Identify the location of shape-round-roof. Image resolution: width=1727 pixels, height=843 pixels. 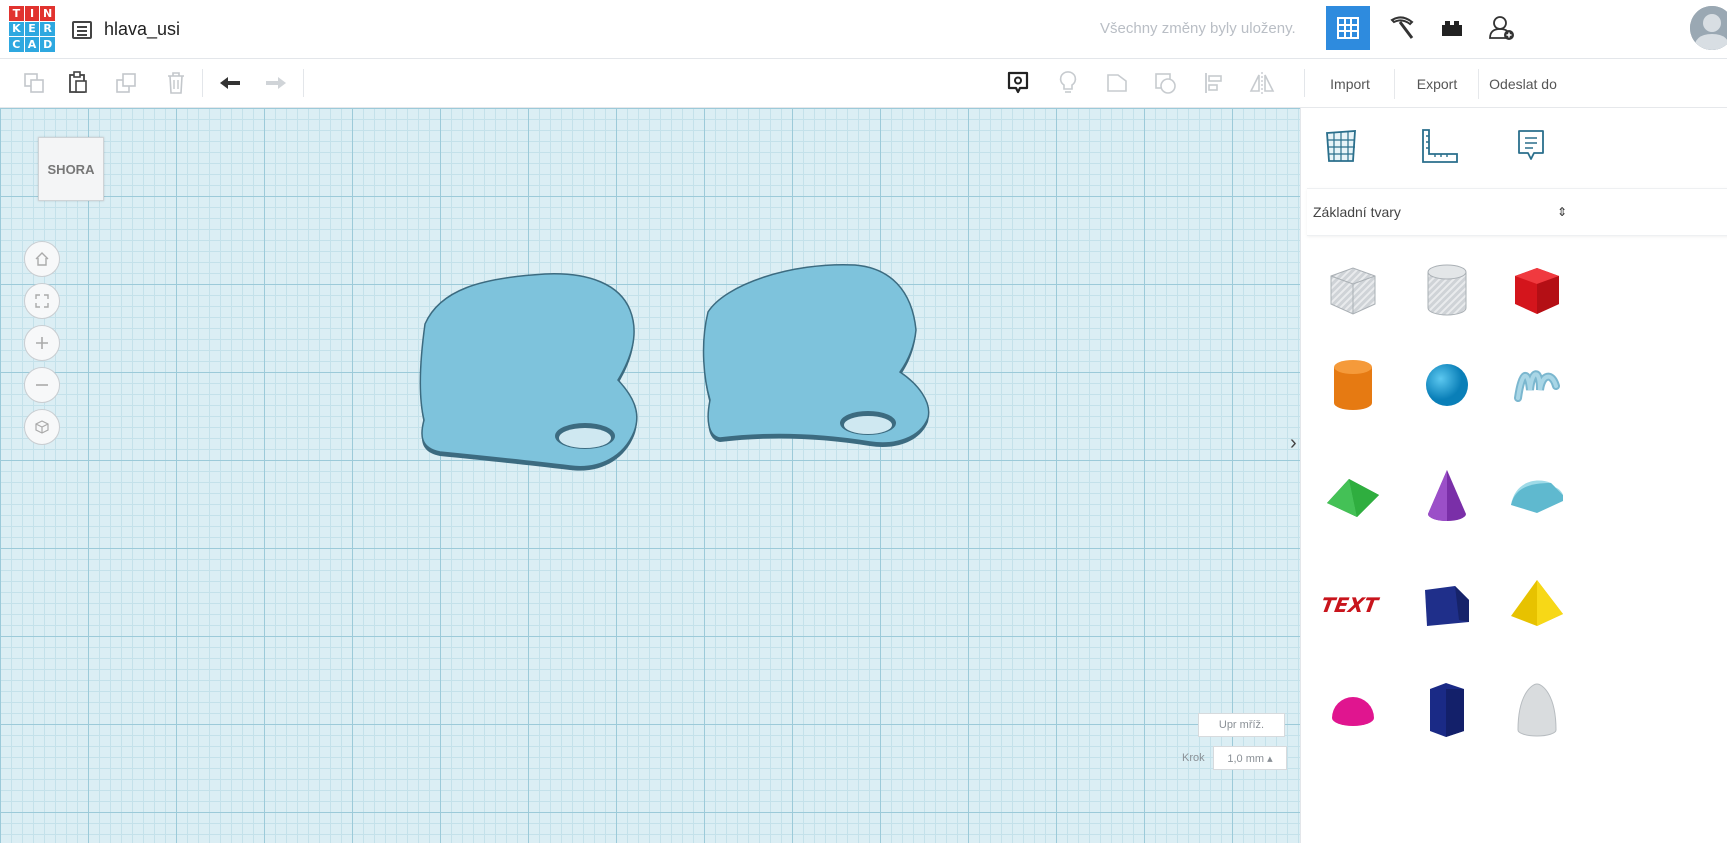
(1537, 496).